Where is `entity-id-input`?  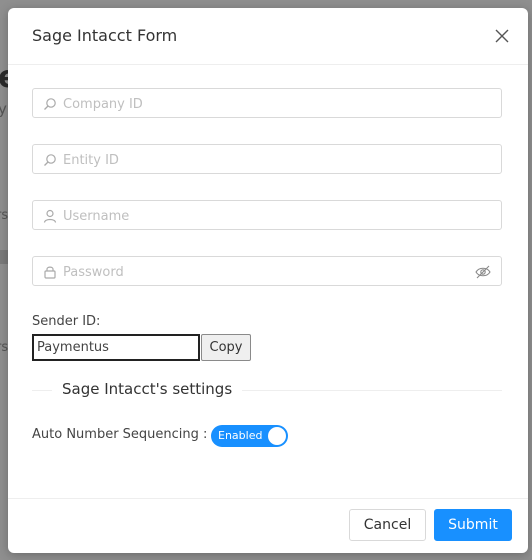
entity-id-input is located at coordinates (273, 160).